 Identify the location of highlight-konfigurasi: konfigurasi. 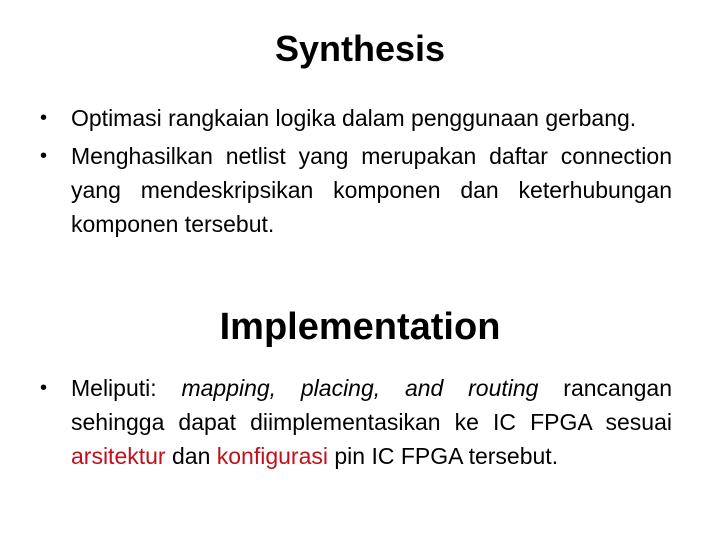
(272, 456).